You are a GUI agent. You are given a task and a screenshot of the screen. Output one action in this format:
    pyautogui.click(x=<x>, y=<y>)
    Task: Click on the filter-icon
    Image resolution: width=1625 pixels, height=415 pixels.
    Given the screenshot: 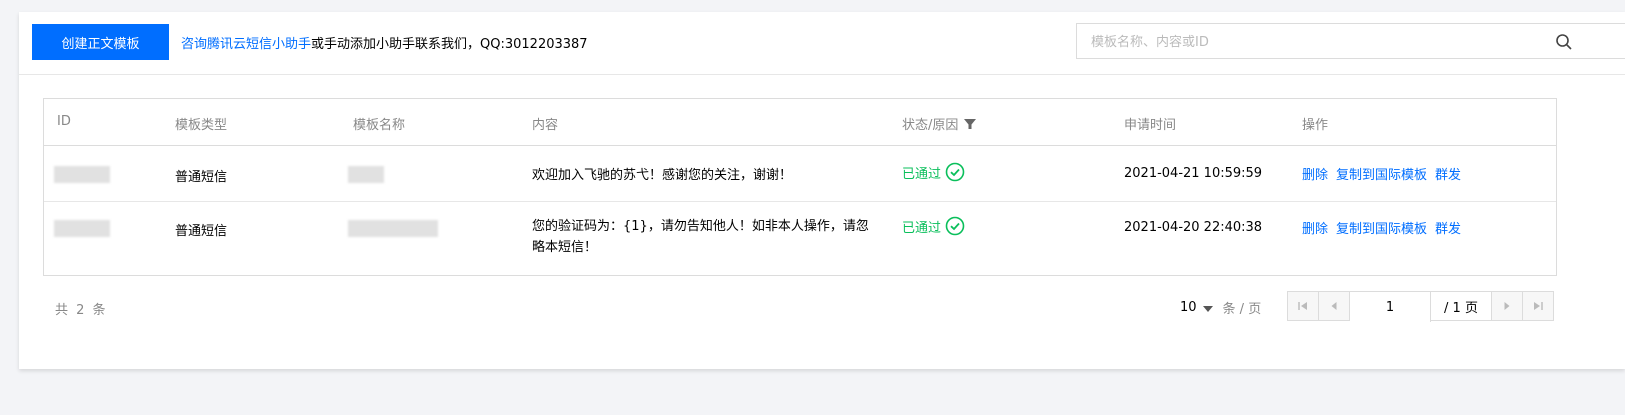 What is the action you would take?
    pyautogui.click(x=970, y=124)
    